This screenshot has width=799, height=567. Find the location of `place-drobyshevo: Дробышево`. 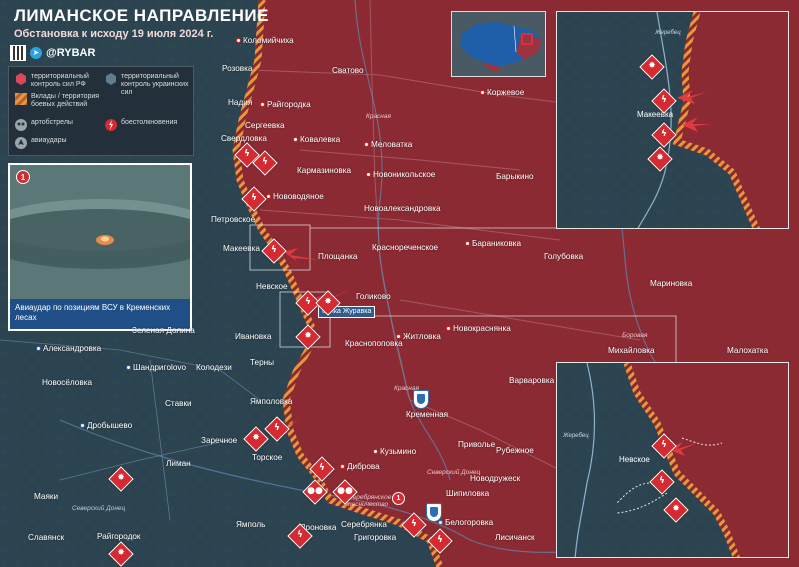

place-drobyshevo: Дробышево is located at coordinates (106, 425).